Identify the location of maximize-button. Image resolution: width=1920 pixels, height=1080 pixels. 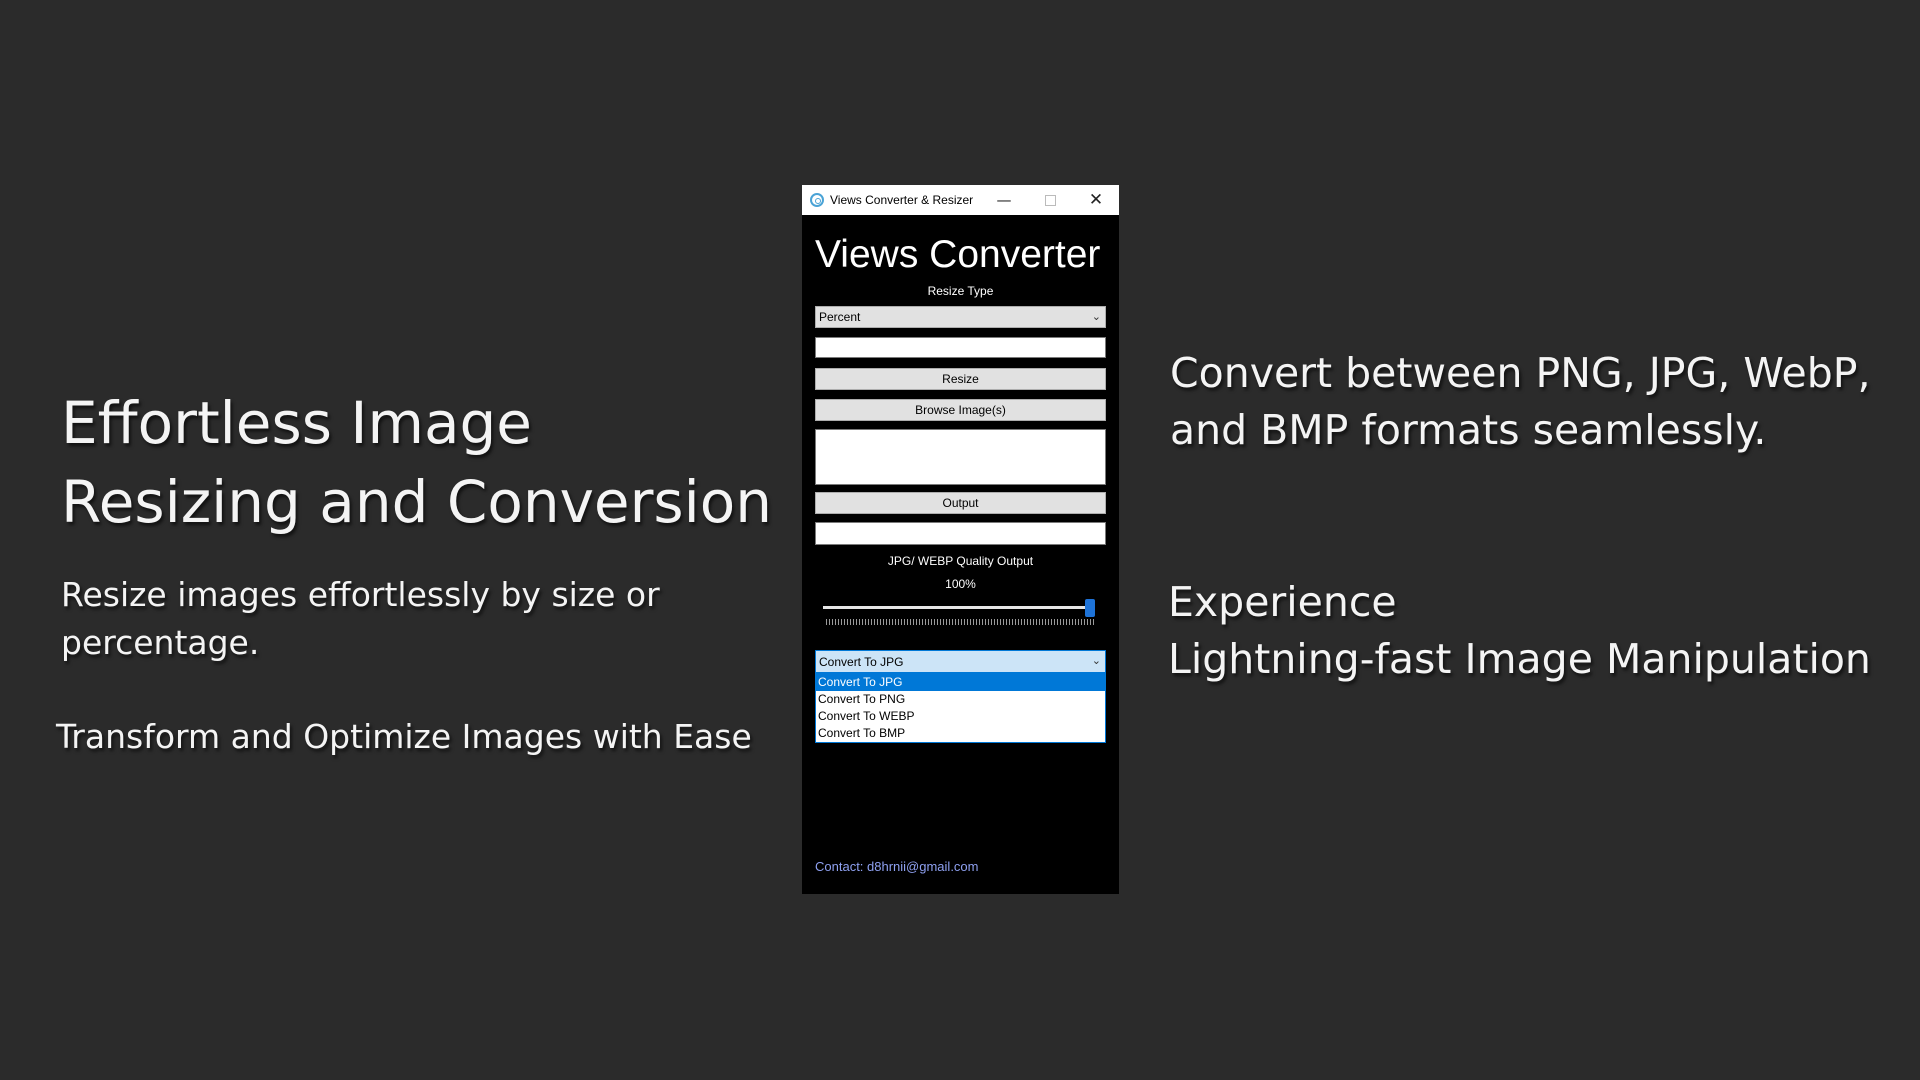
(1050, 200).